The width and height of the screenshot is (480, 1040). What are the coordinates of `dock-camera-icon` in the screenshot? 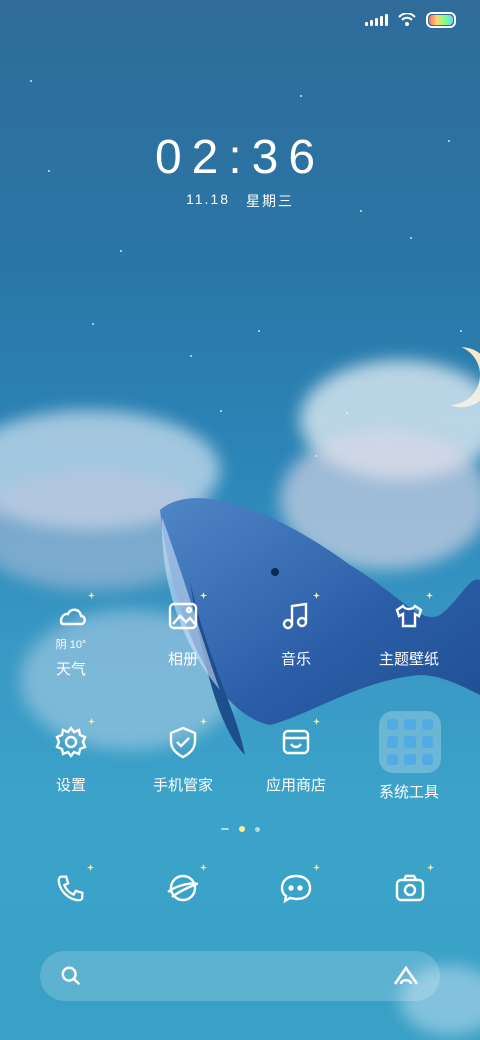 It's located at (412, 886).